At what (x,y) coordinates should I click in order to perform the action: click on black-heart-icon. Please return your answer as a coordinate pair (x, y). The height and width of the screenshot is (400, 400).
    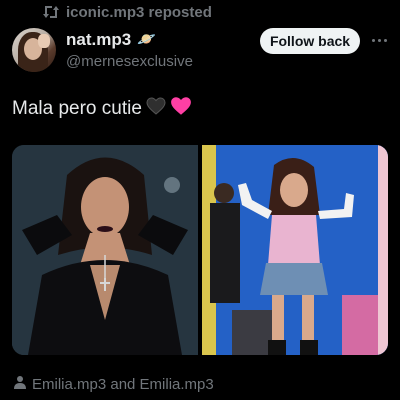
    Looking at the image, I should click on (156, 109).